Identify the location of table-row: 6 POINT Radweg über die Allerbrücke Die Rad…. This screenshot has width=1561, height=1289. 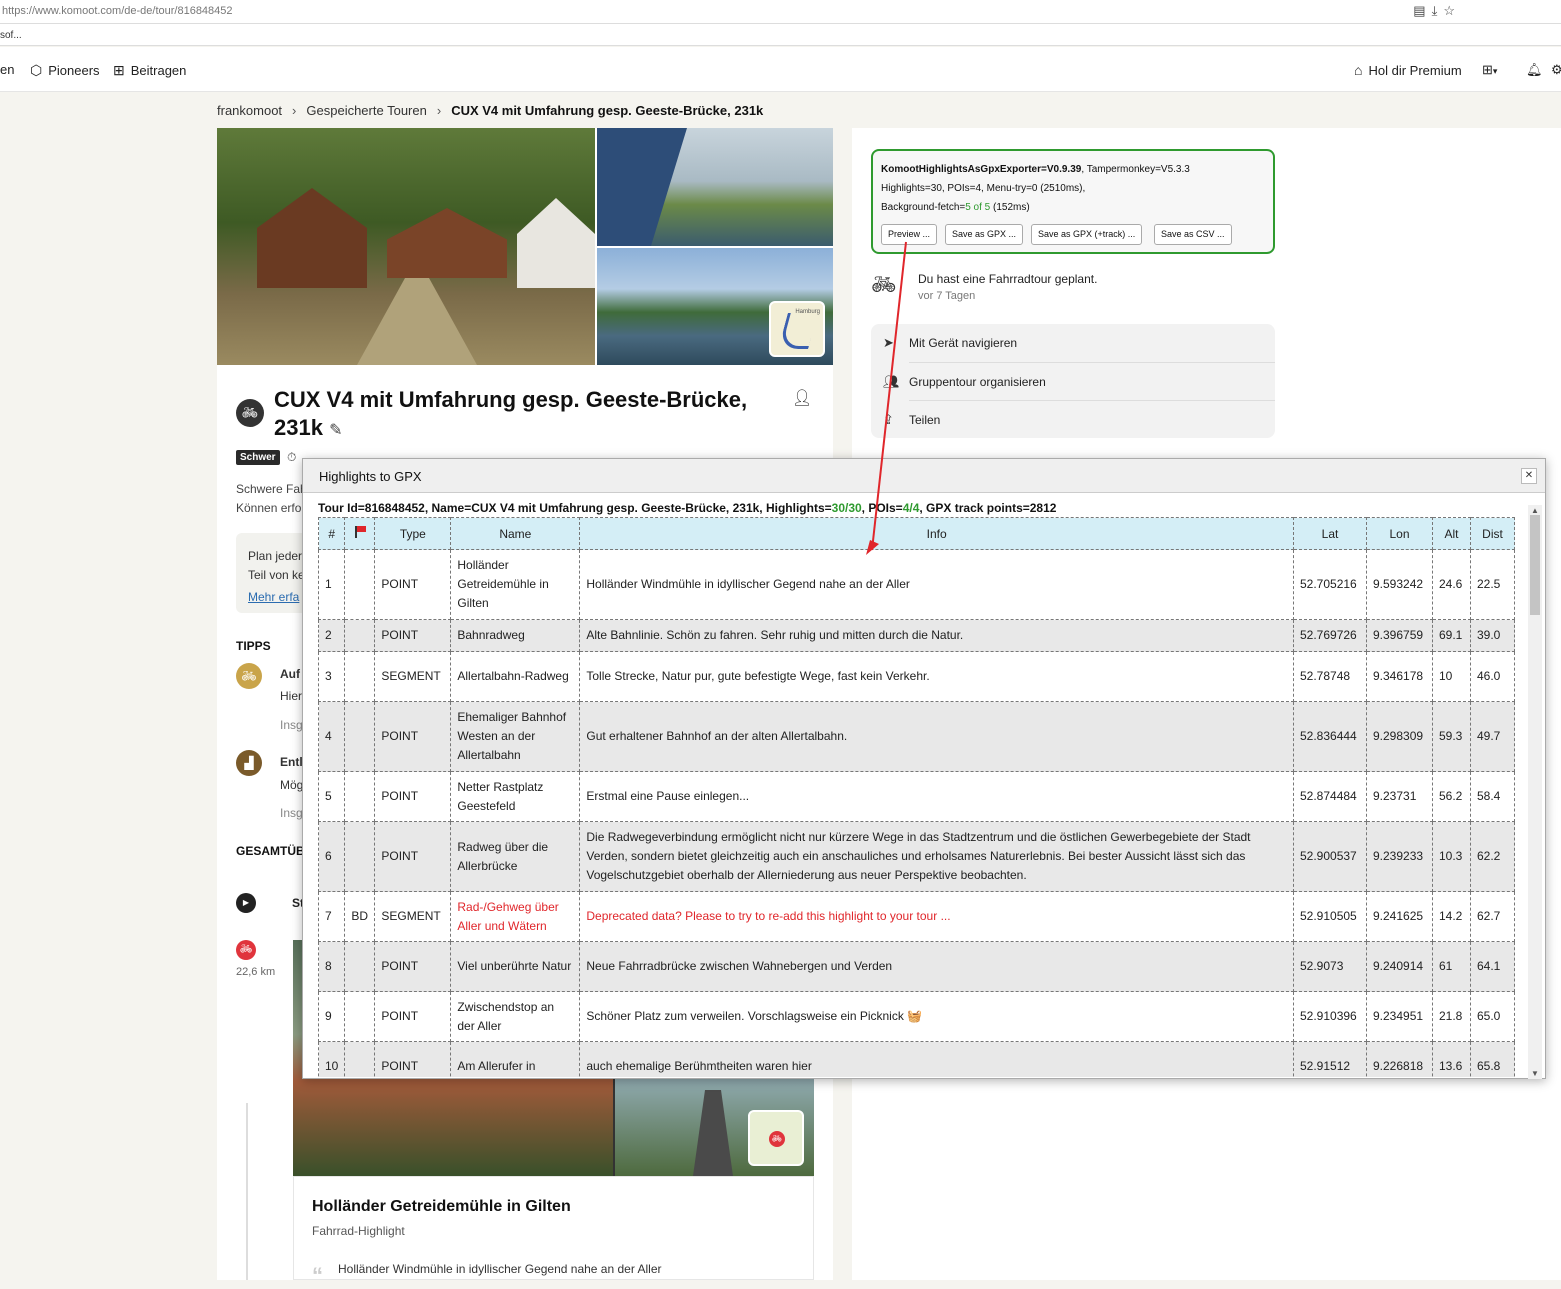
(916, 856).